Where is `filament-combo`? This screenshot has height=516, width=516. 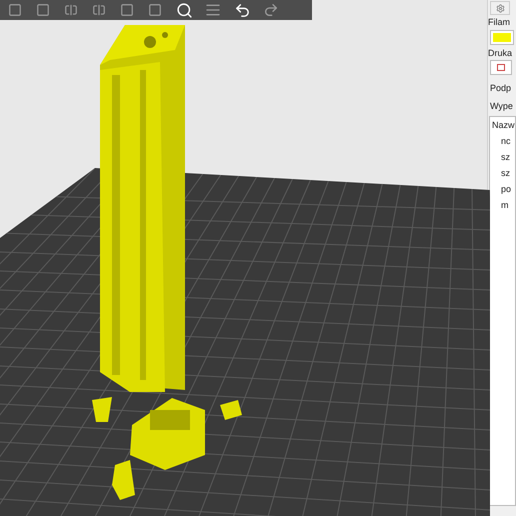
filament-combo is located at coordinates (502, 37).